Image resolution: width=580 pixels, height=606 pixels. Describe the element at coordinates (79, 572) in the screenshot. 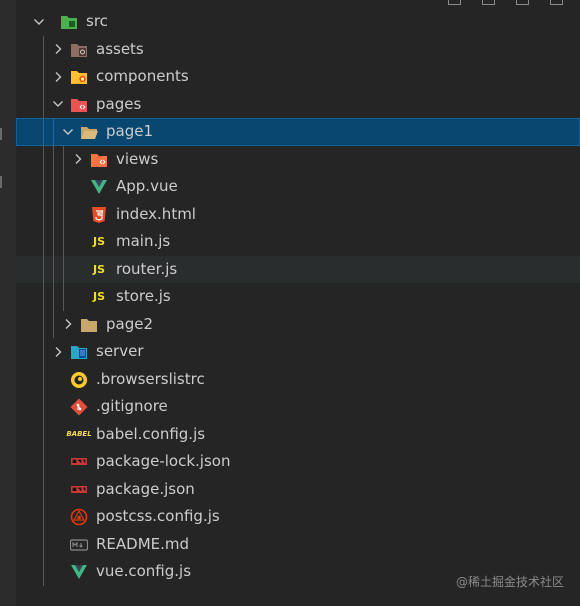

I see `vue-config-icon` at that location.